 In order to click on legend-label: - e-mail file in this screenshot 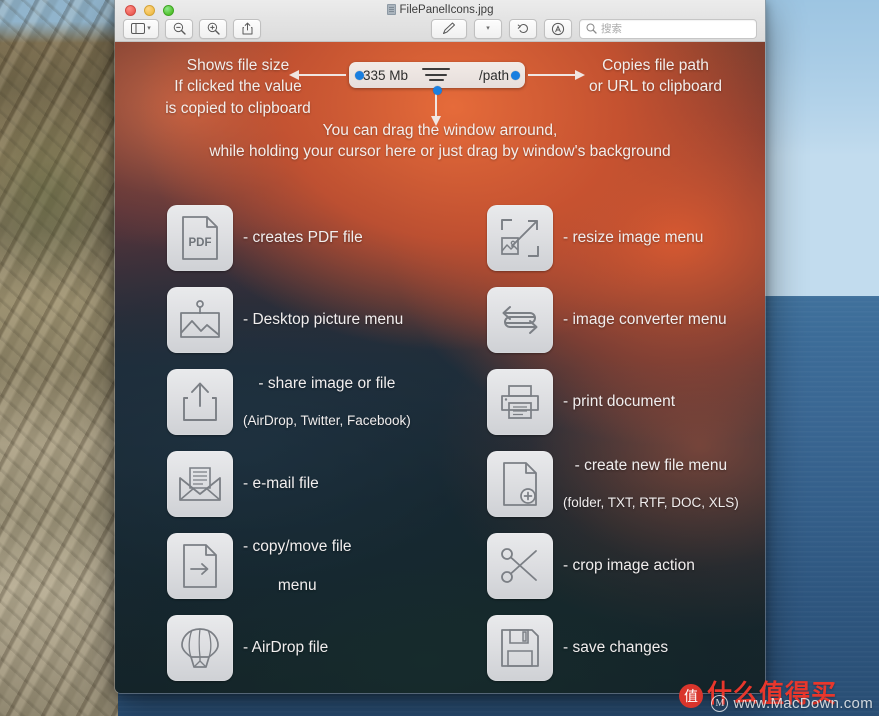, I will do `click(281, 484)`.